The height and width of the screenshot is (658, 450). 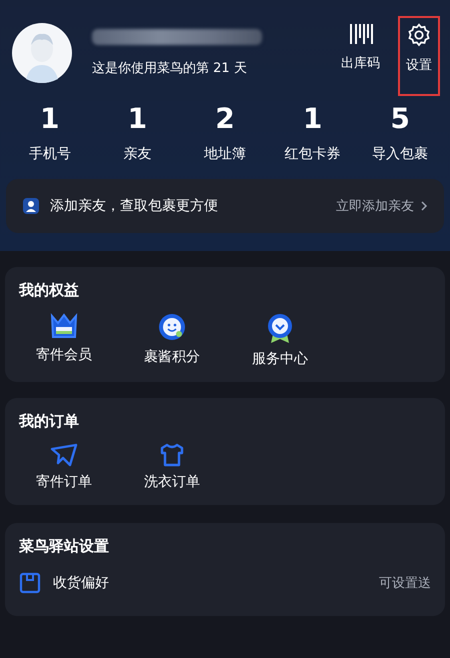 What do you see at coordinates (64, 326) in the screenshot?
I see `crown-icon` at bounding box center [64, 326].